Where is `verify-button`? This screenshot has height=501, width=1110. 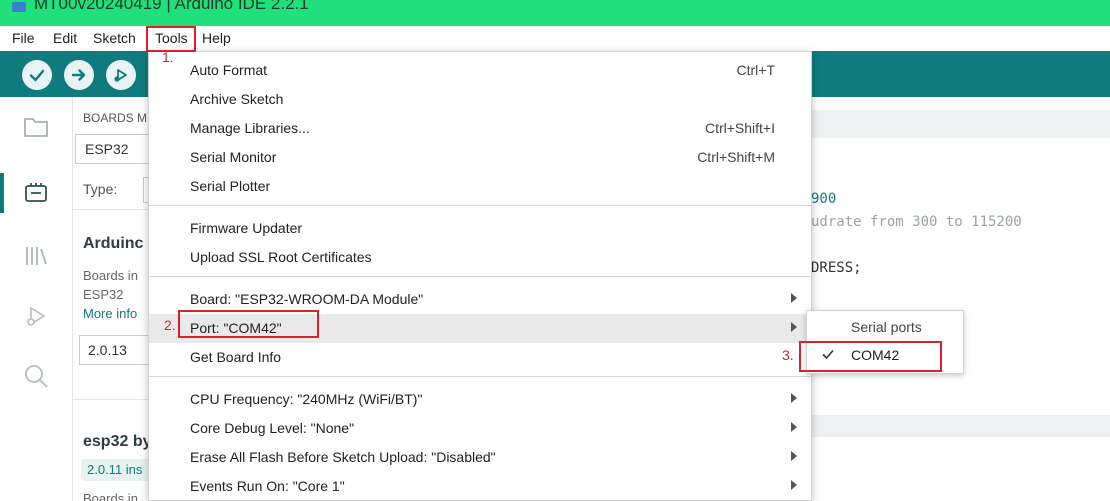 verify-button is located at coordinates (37, 75).